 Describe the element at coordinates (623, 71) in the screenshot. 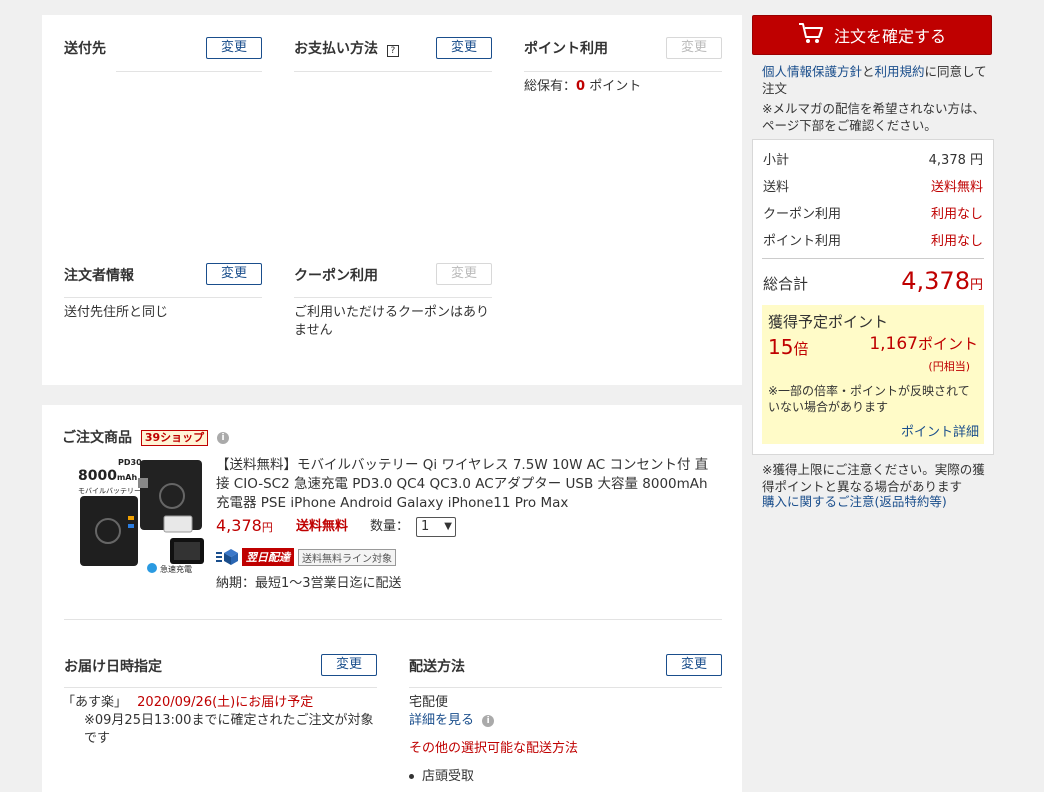

I see `points-use-divider` at that location.